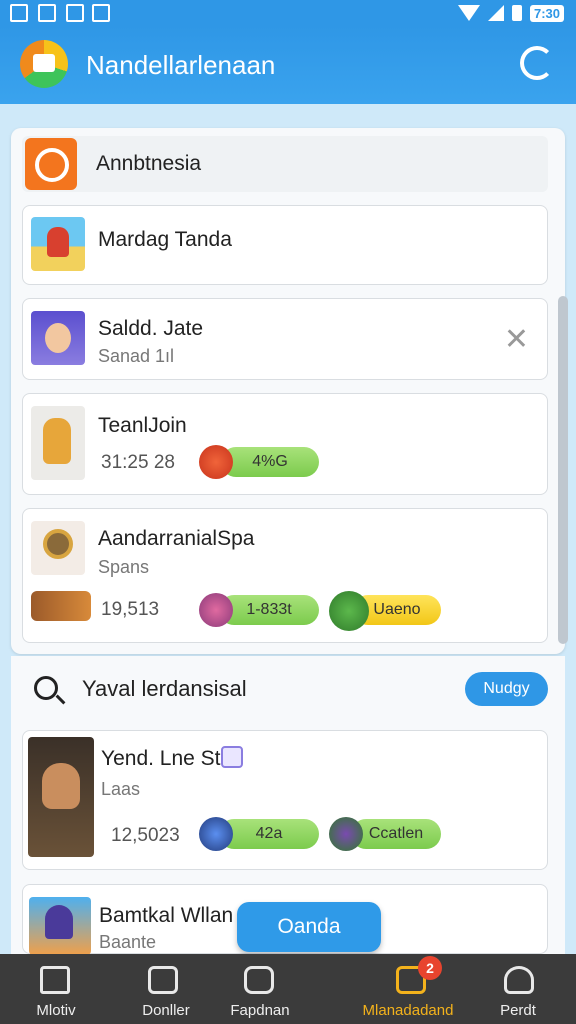 Image resolution: width=576 pixels, height=1024 pixels. Describe the element at coordinates (259, 980) in the screenshot. I see `gamepad-icon` at that location.